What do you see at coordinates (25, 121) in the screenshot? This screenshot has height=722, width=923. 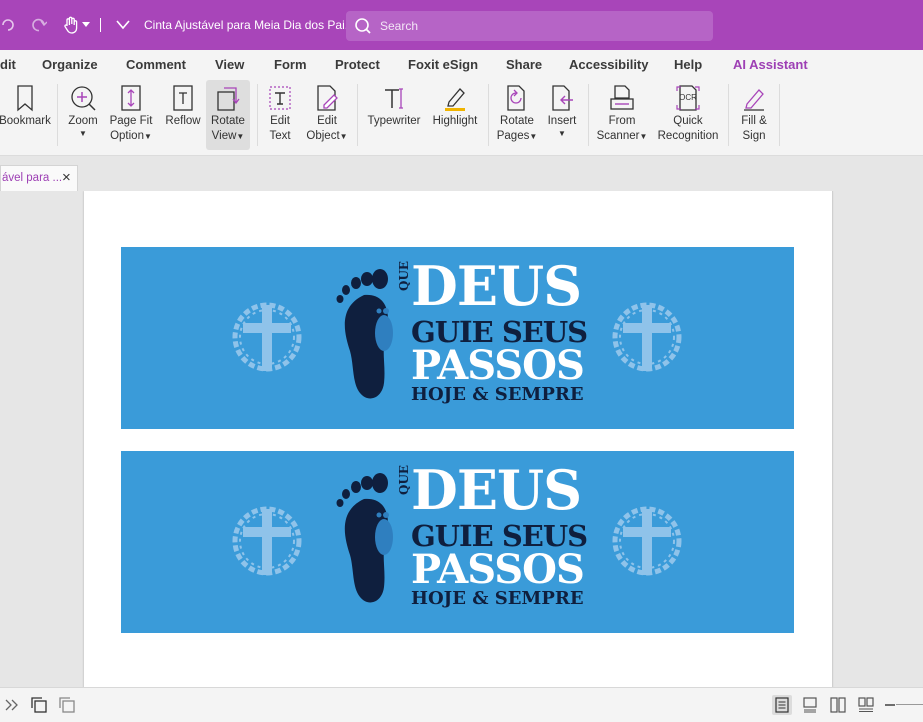 I see `bookmark-label: Bookmark` at bounding box center [25, 121].